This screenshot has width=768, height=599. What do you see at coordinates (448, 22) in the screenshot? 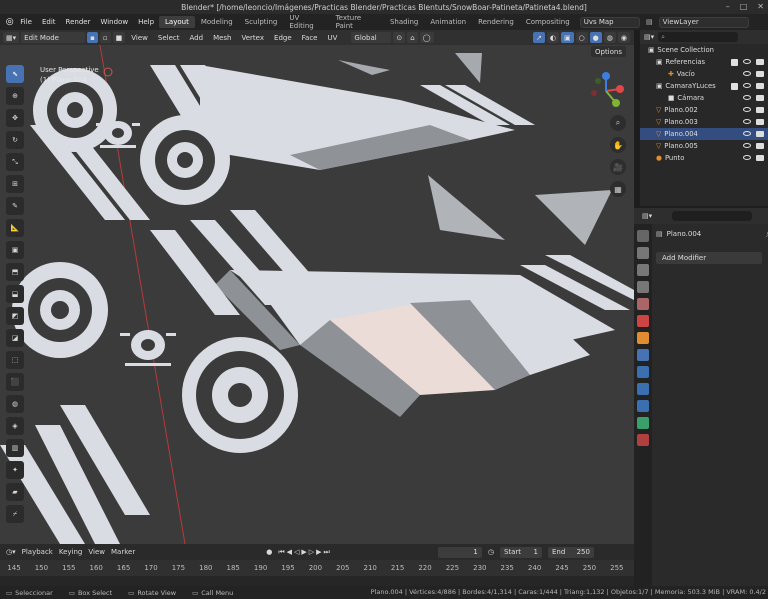
I see `tab-animation: Animation` at bounding box center [448, 22].